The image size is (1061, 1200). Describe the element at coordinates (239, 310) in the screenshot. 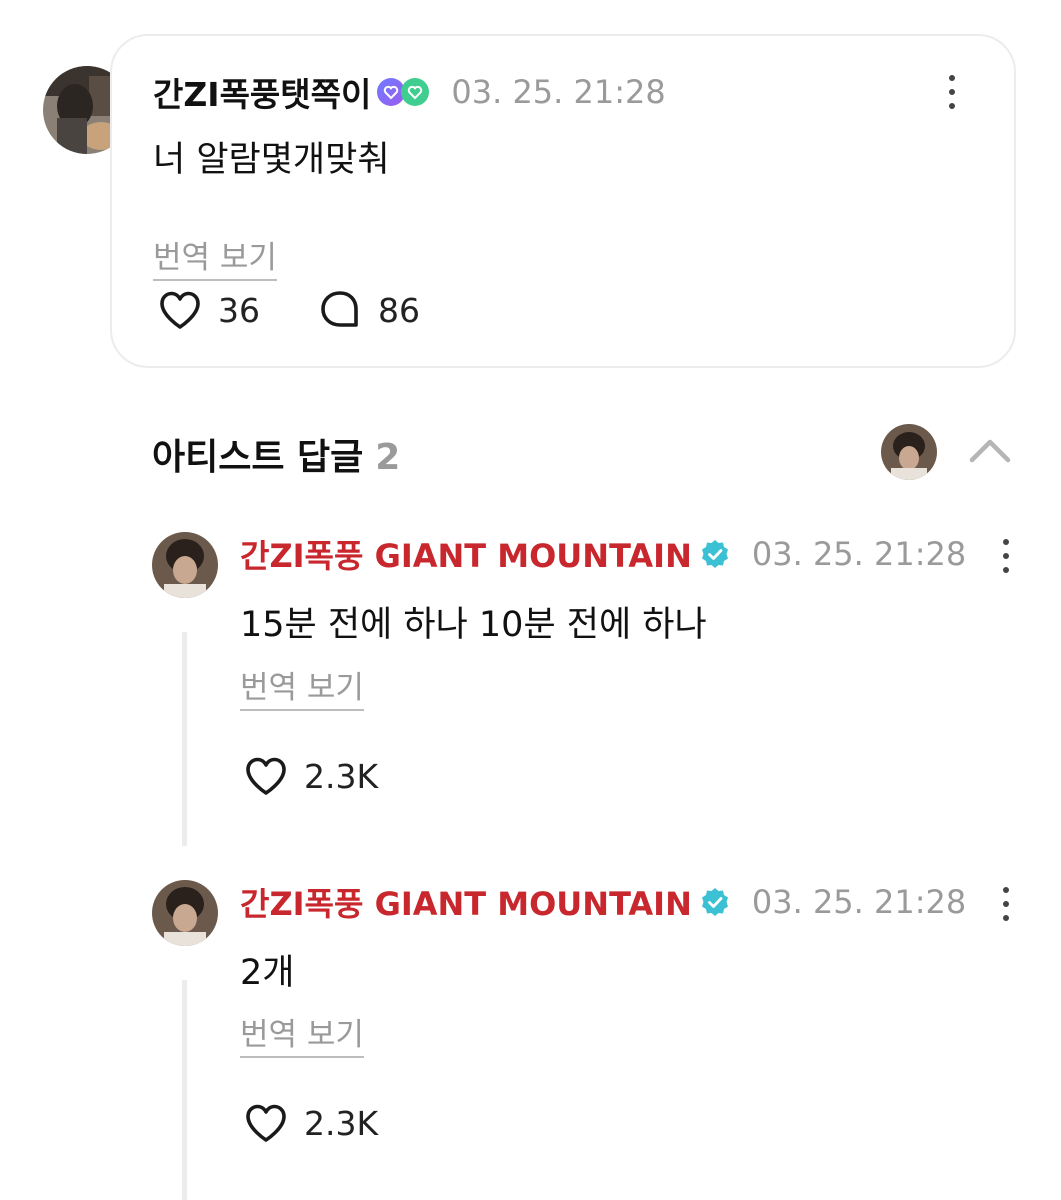

I see `post-like-count: 36` at that location.